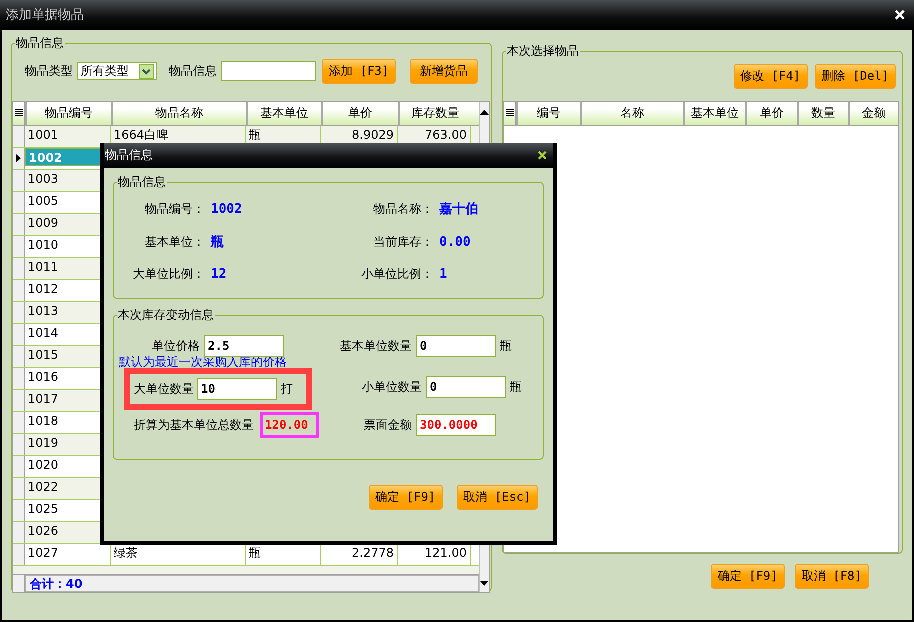 This screenshot has height=622, width=914. What do you see at coordinates (49, 71) in the screenshot?
I see `type-label: 物品类型` at bounding box center [49, 71].